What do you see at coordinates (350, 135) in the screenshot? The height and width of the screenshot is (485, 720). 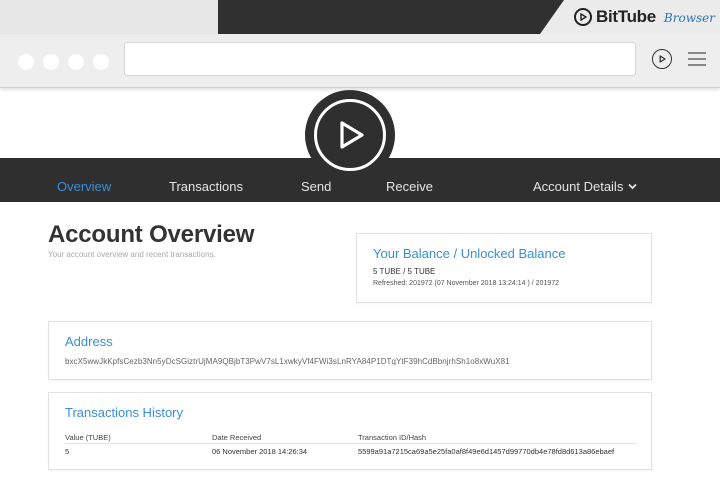 I see `bittube-hero-logo-icon` at bounding box center [350, 135].